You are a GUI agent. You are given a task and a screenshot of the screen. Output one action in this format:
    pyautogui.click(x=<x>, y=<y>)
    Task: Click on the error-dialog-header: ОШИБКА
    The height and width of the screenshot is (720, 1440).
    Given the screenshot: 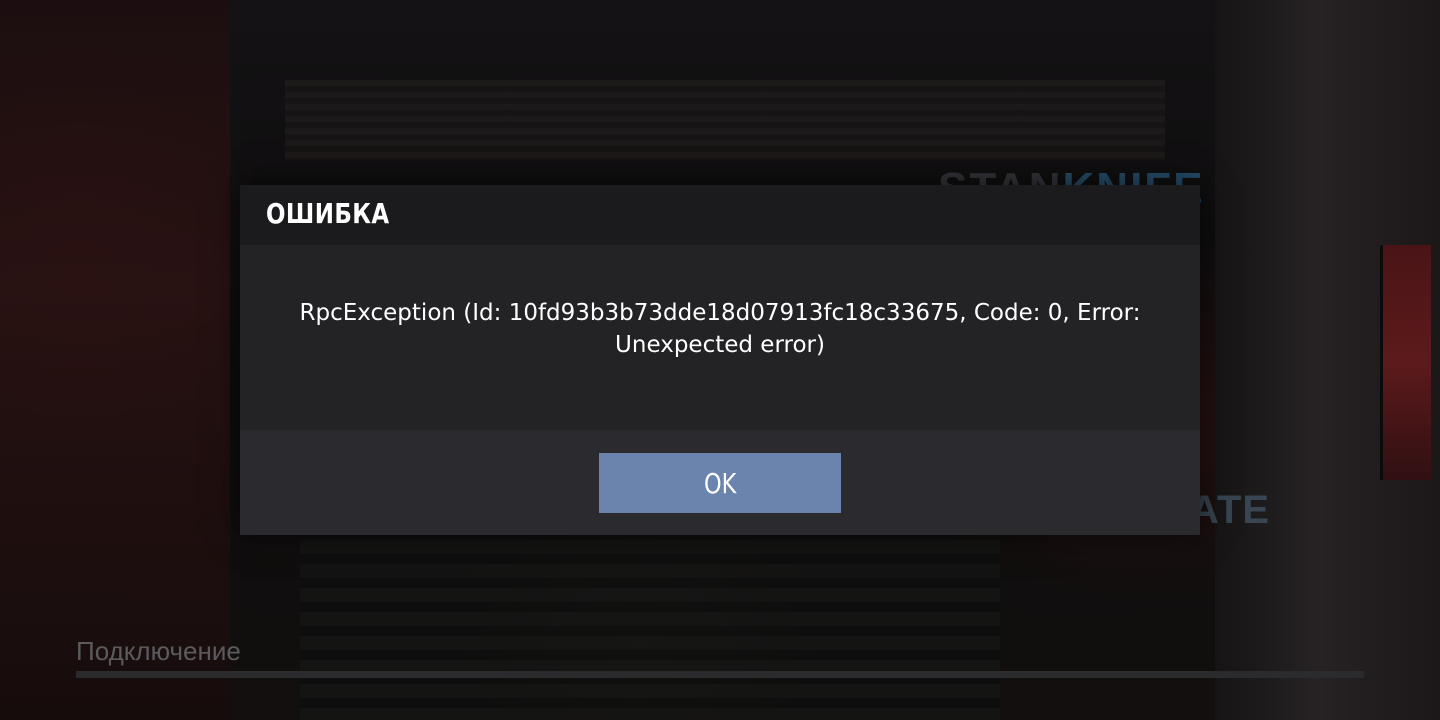 What is the action you would take?
    pyautogui.click(x=720, y=215)
    